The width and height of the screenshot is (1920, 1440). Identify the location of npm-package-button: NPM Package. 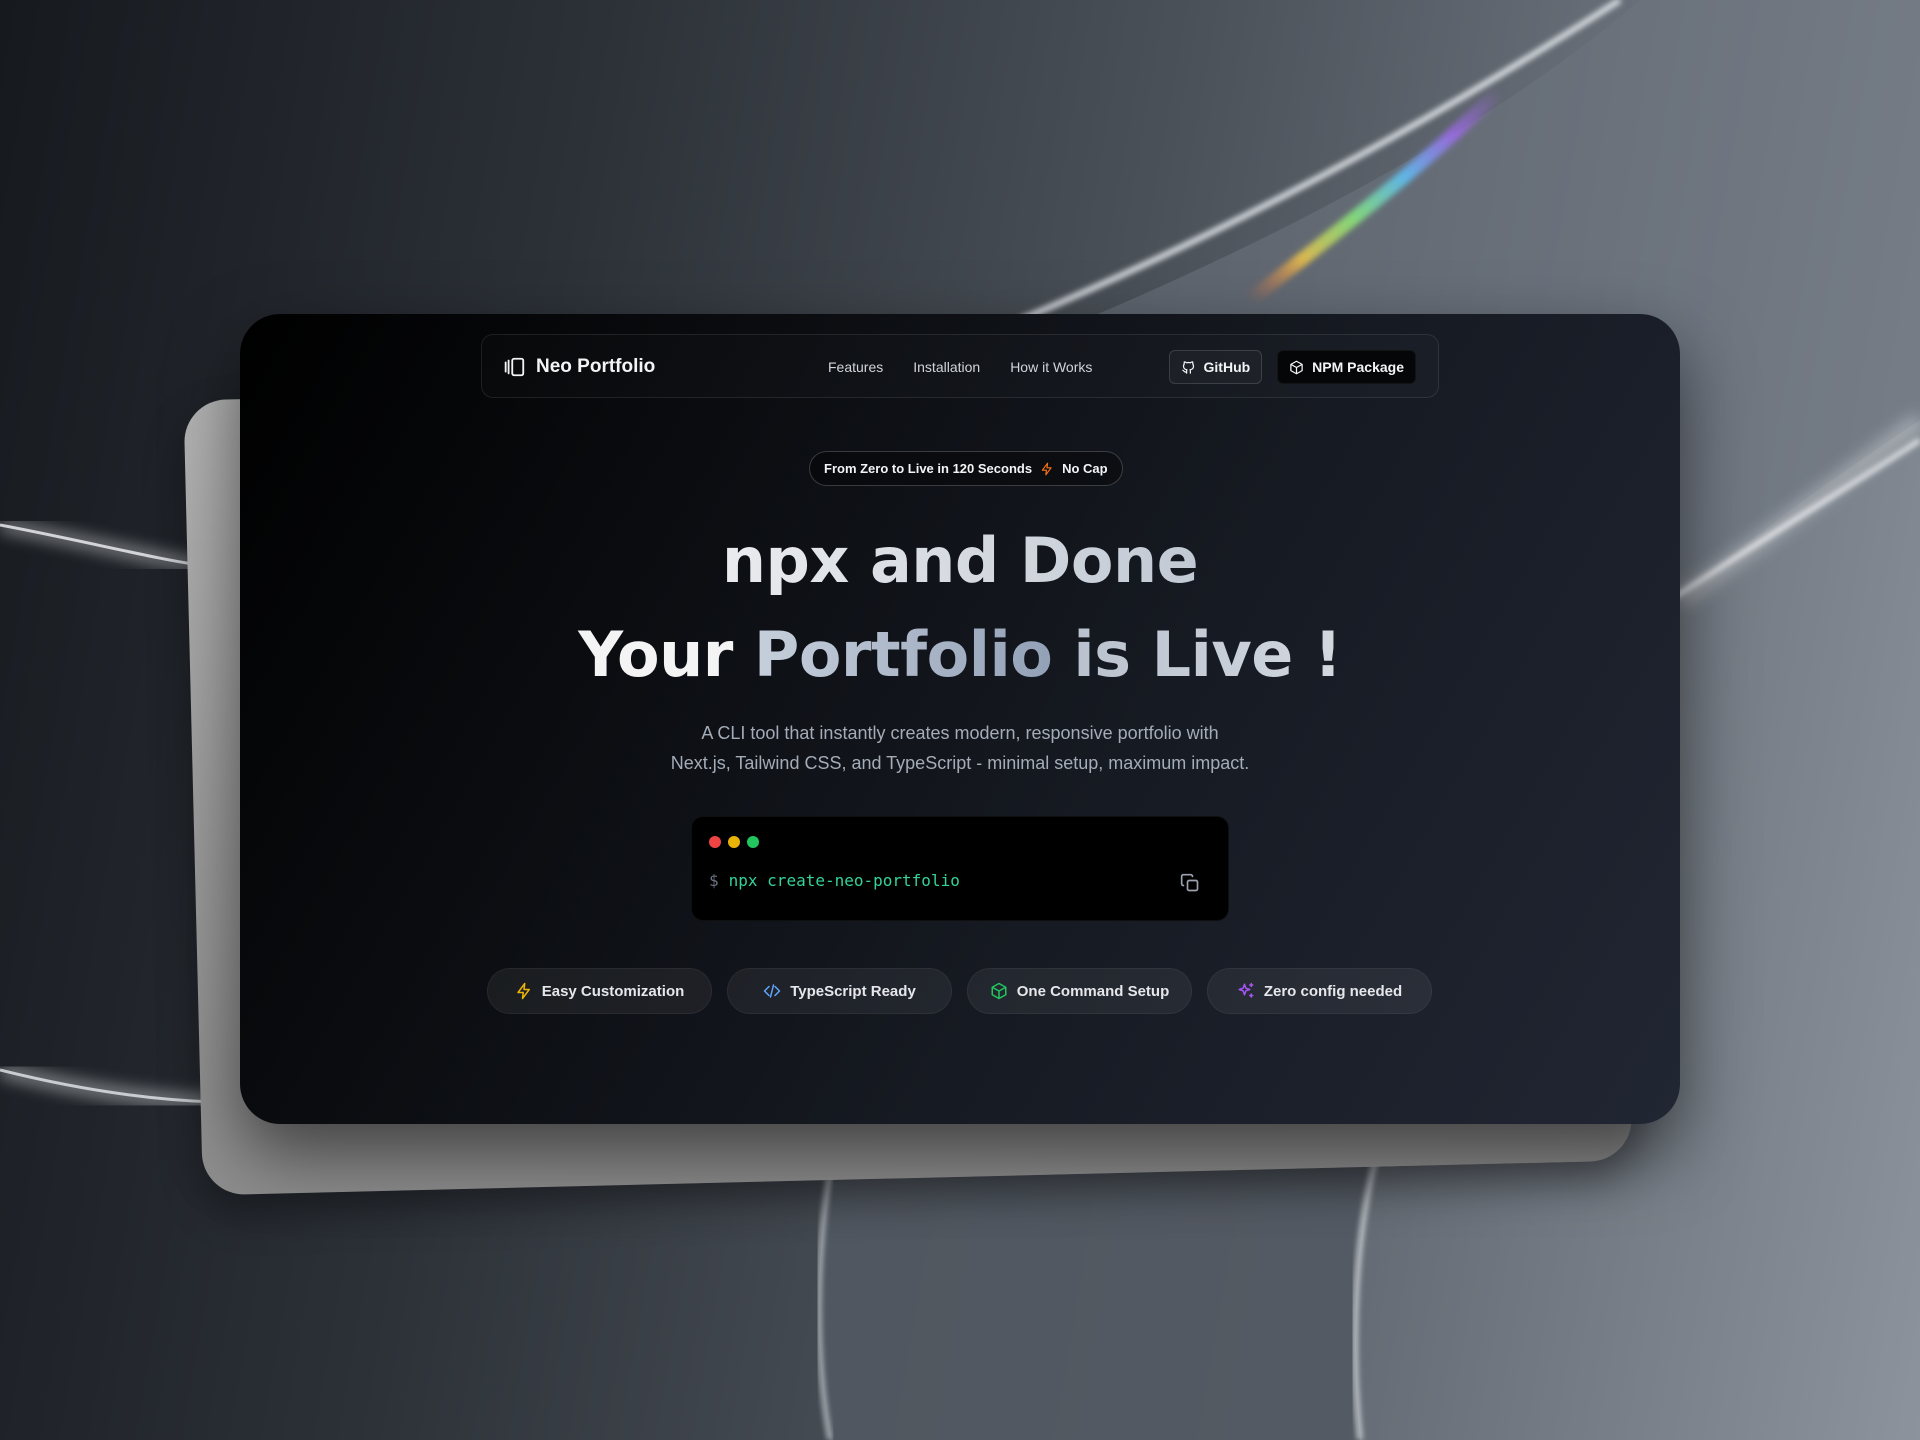
(1346, 367).